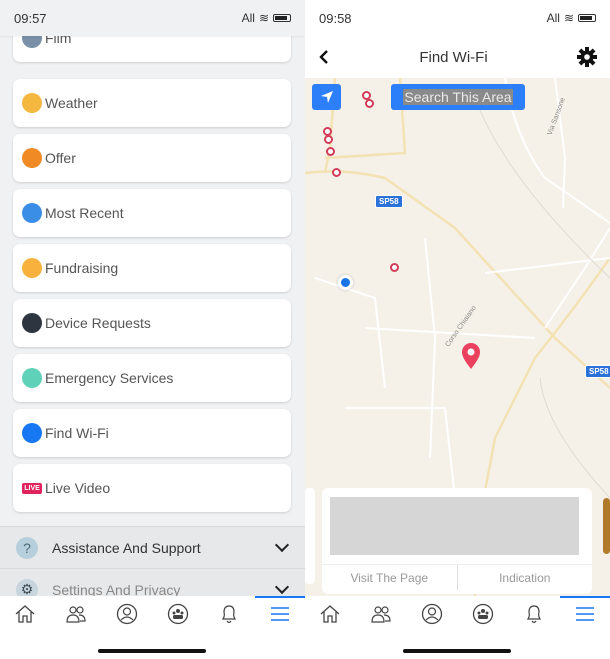  What do you see at coordinates (82, 268) in the screenshot?
I see `menu-item-label: Fundraising` at bounding box center [82, 268].